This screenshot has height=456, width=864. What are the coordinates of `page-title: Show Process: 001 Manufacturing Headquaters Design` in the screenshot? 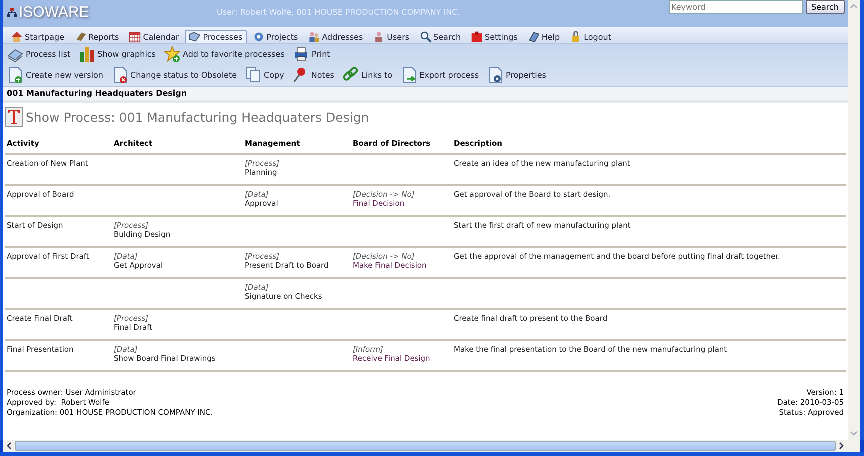 It's located at (198, 117).